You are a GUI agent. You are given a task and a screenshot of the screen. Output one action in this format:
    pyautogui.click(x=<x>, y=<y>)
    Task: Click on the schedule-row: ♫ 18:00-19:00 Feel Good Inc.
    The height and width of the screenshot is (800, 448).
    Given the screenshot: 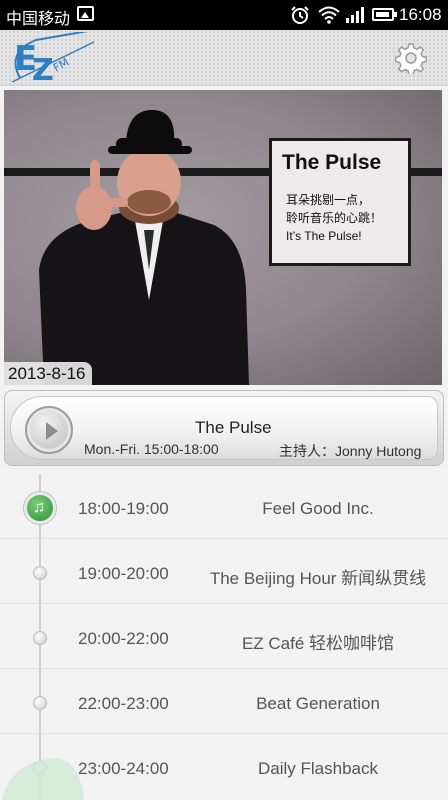 What is the action you would take?
    pyautogui.click(x=224, y=506)
    